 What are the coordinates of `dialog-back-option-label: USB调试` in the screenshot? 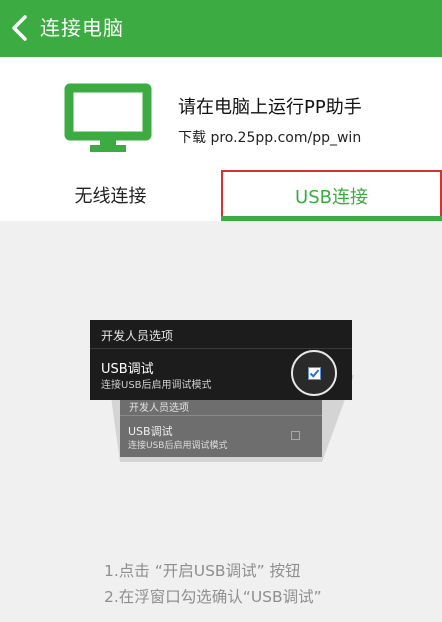 It's located at (150, 431).